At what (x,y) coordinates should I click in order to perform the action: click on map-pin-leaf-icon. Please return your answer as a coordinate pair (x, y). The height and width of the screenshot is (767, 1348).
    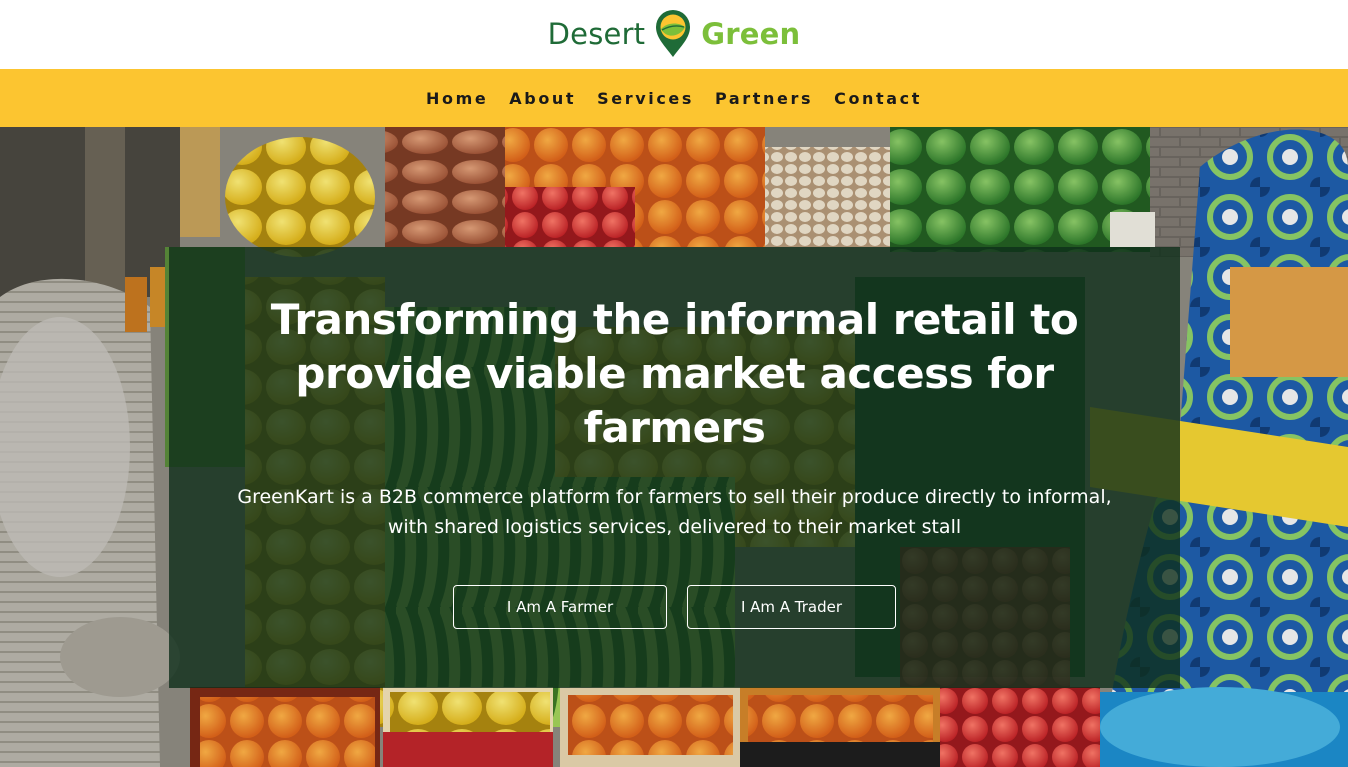
    Looking at the image, I should click on (673, 33).